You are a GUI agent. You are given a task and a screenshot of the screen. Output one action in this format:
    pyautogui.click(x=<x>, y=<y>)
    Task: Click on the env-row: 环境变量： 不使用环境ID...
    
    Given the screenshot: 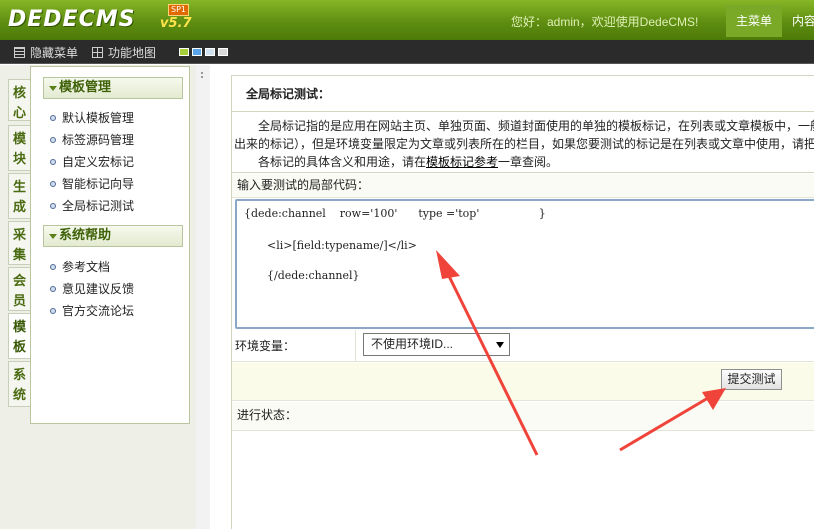 What is the action you would take?
    pyautogui.click(x=523, y=346)
    